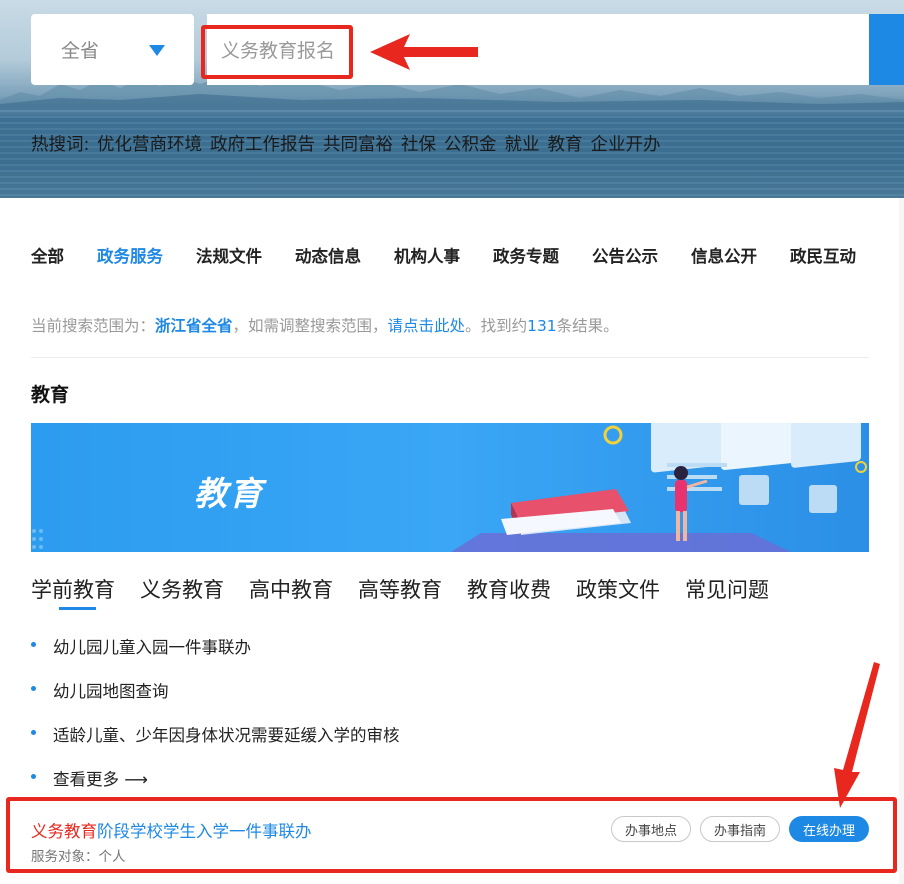  Describe the element at coordinates (291, 589) in the screenshot. I see `subtab-high-school: 高中教育` at that location.